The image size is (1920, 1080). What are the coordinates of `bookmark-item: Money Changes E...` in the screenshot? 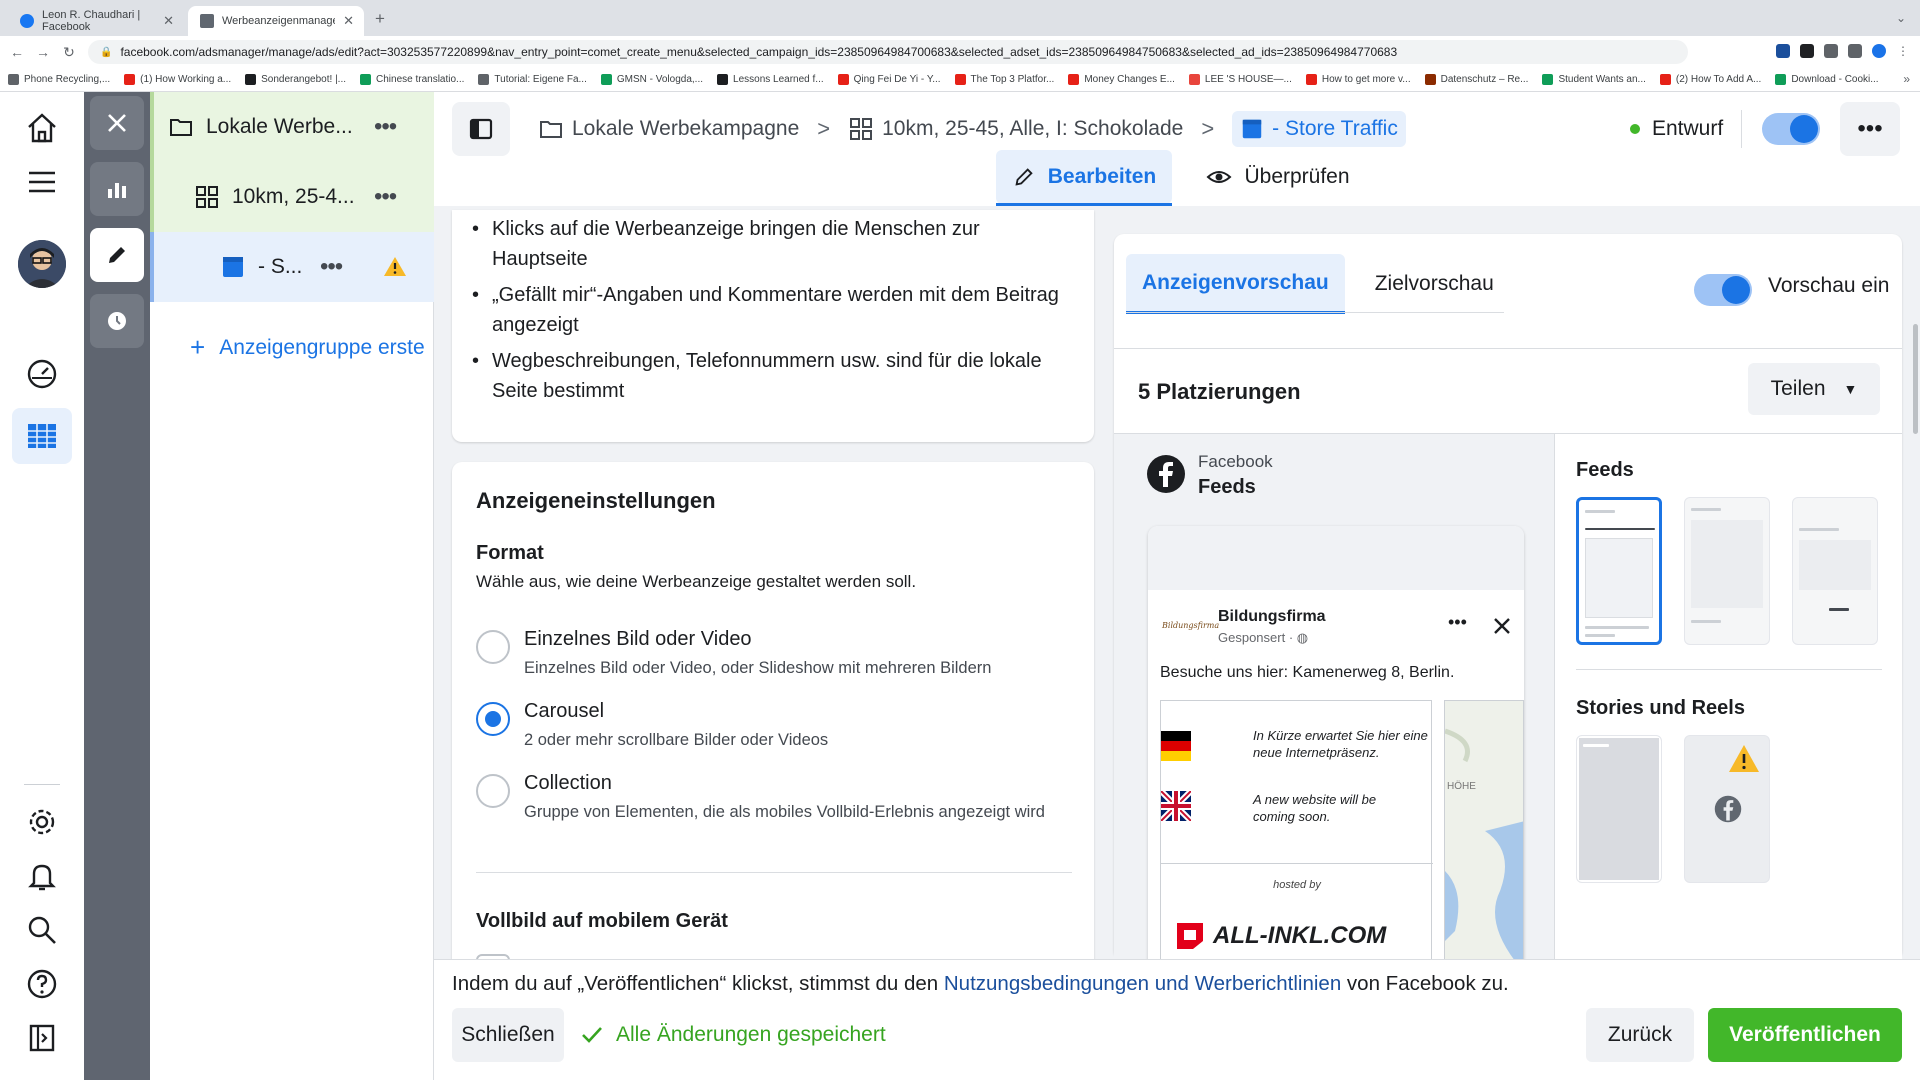 It's located at (1121, 79).